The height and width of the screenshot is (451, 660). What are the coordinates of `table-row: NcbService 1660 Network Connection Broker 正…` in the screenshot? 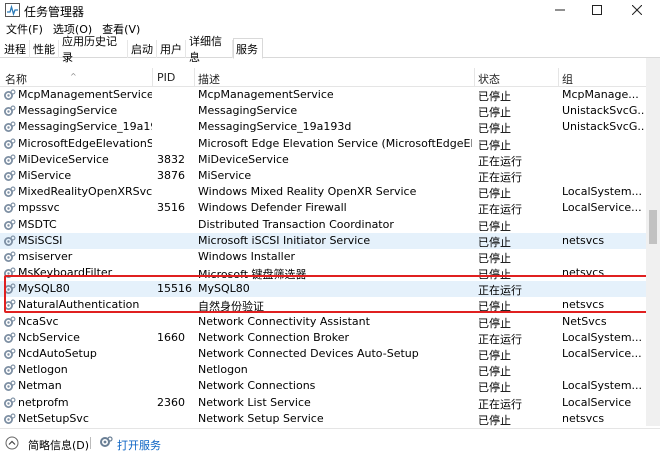 It's located at (323, 338).